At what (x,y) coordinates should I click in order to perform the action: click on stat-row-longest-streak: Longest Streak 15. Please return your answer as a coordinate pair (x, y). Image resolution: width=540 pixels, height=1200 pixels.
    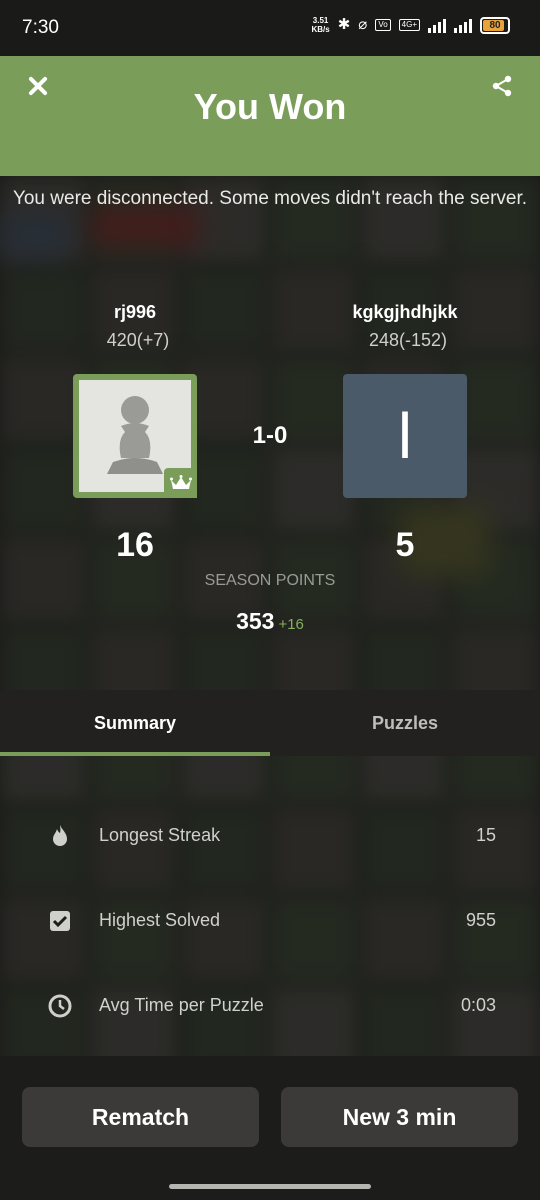
    Looking at the image, I should click on (270, 836).